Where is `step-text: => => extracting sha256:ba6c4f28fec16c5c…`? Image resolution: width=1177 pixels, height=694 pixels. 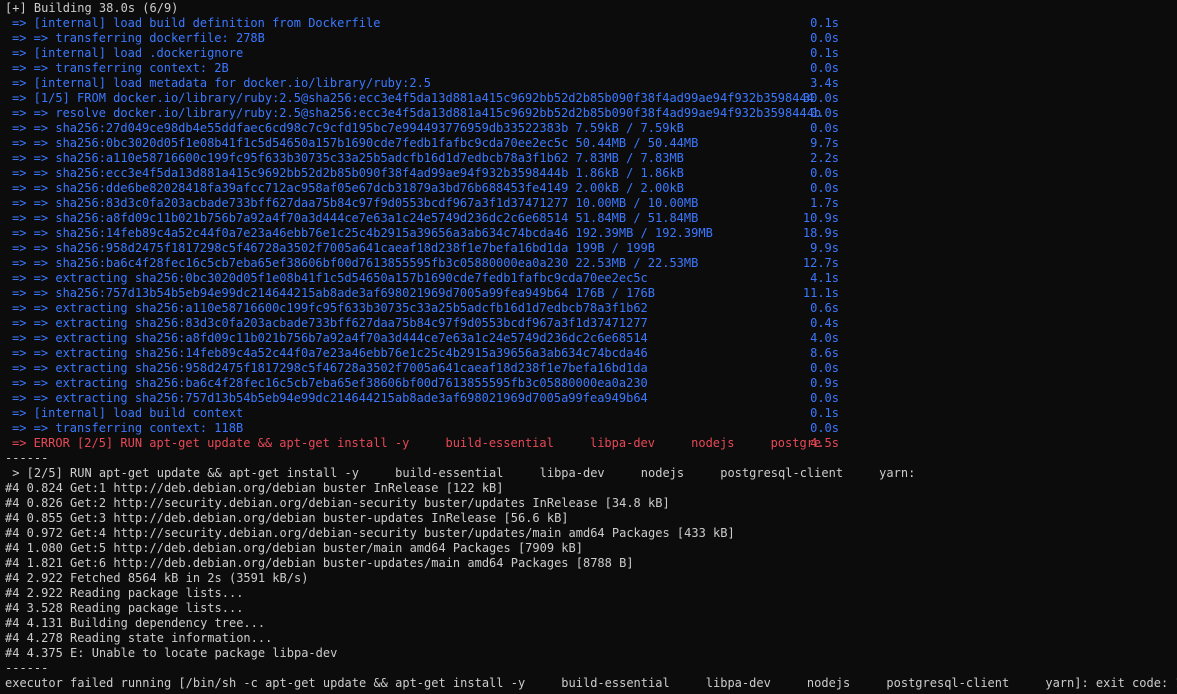
step-text: => => extracting sha256:ba6c4f28fec16c5c… is located at coordinates (330, 383).